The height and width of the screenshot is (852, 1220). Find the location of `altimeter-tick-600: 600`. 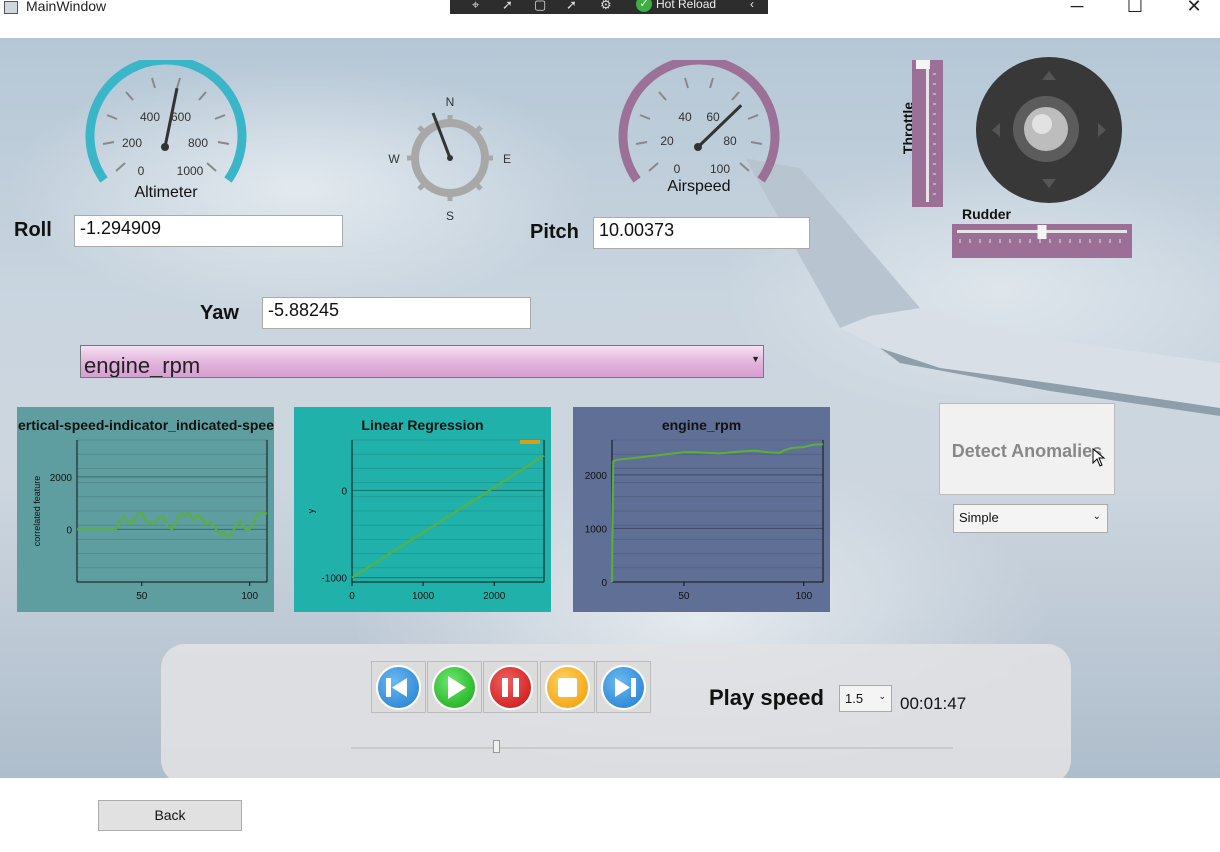

altimeter-tick-600: 600 is located at coordinates (181, 117).